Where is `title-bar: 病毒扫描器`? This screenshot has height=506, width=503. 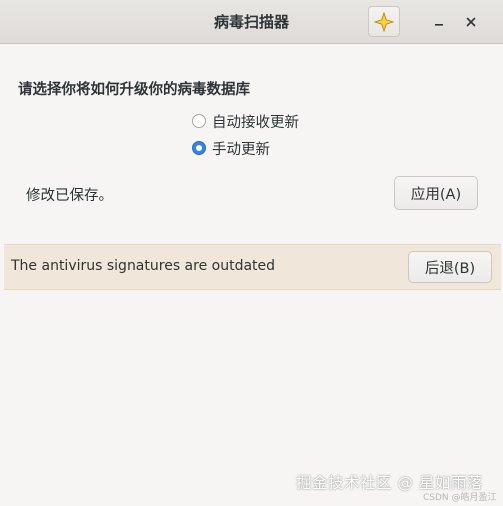 title-bar: 病毒扫描器 is located at coordinates (251, 22).